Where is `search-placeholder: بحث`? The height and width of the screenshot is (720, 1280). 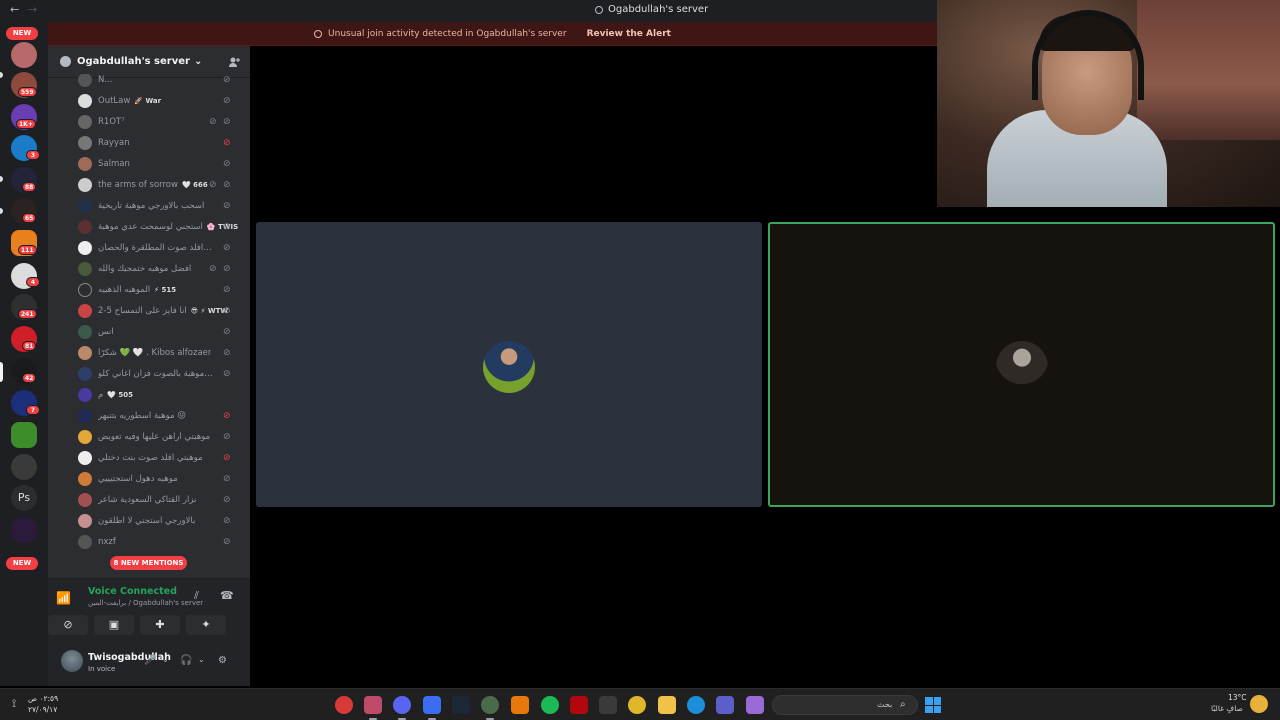
search-placeholder: بحث is located at coordinates (885, 704).